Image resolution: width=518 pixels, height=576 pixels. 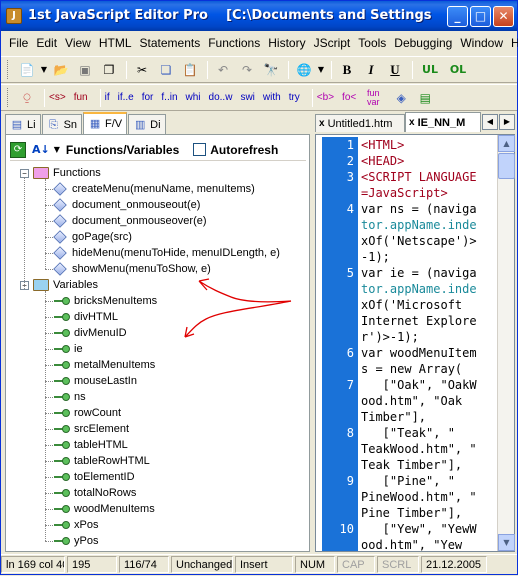 What do you see at coordinates (154, 189) in the screenshot?
I see `tree-item-function: createMenu(menuName, menuItems)` at bounding box center [154, 189].